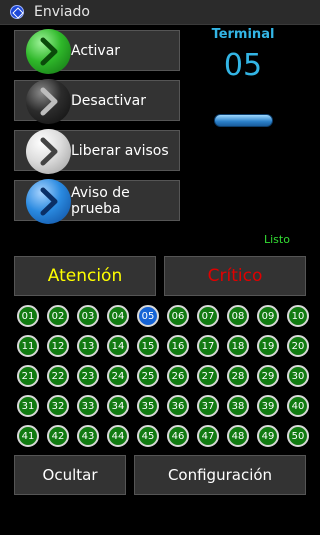  Describe the element at coordinates (118, 316) in the screenshot. I see `terminal-button-04: 04` at that location.